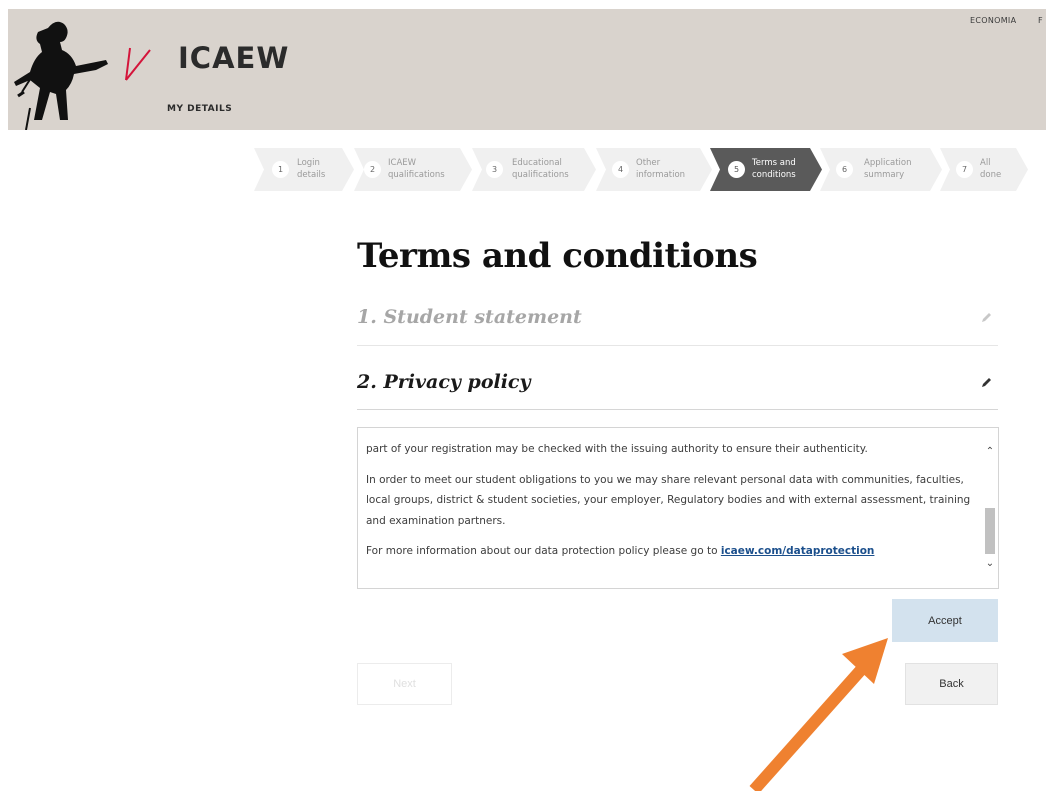 The width and height of the screenshot is (1046, 791). What do you see at coordinates (945, 620) in the screenshot?
I see `accept-button: Accept` at bounding box center [945, 620].